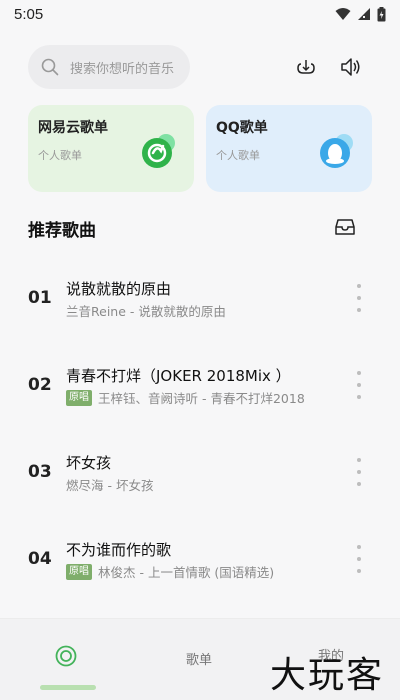  I want to click on signal-icon, so click(364, 14).